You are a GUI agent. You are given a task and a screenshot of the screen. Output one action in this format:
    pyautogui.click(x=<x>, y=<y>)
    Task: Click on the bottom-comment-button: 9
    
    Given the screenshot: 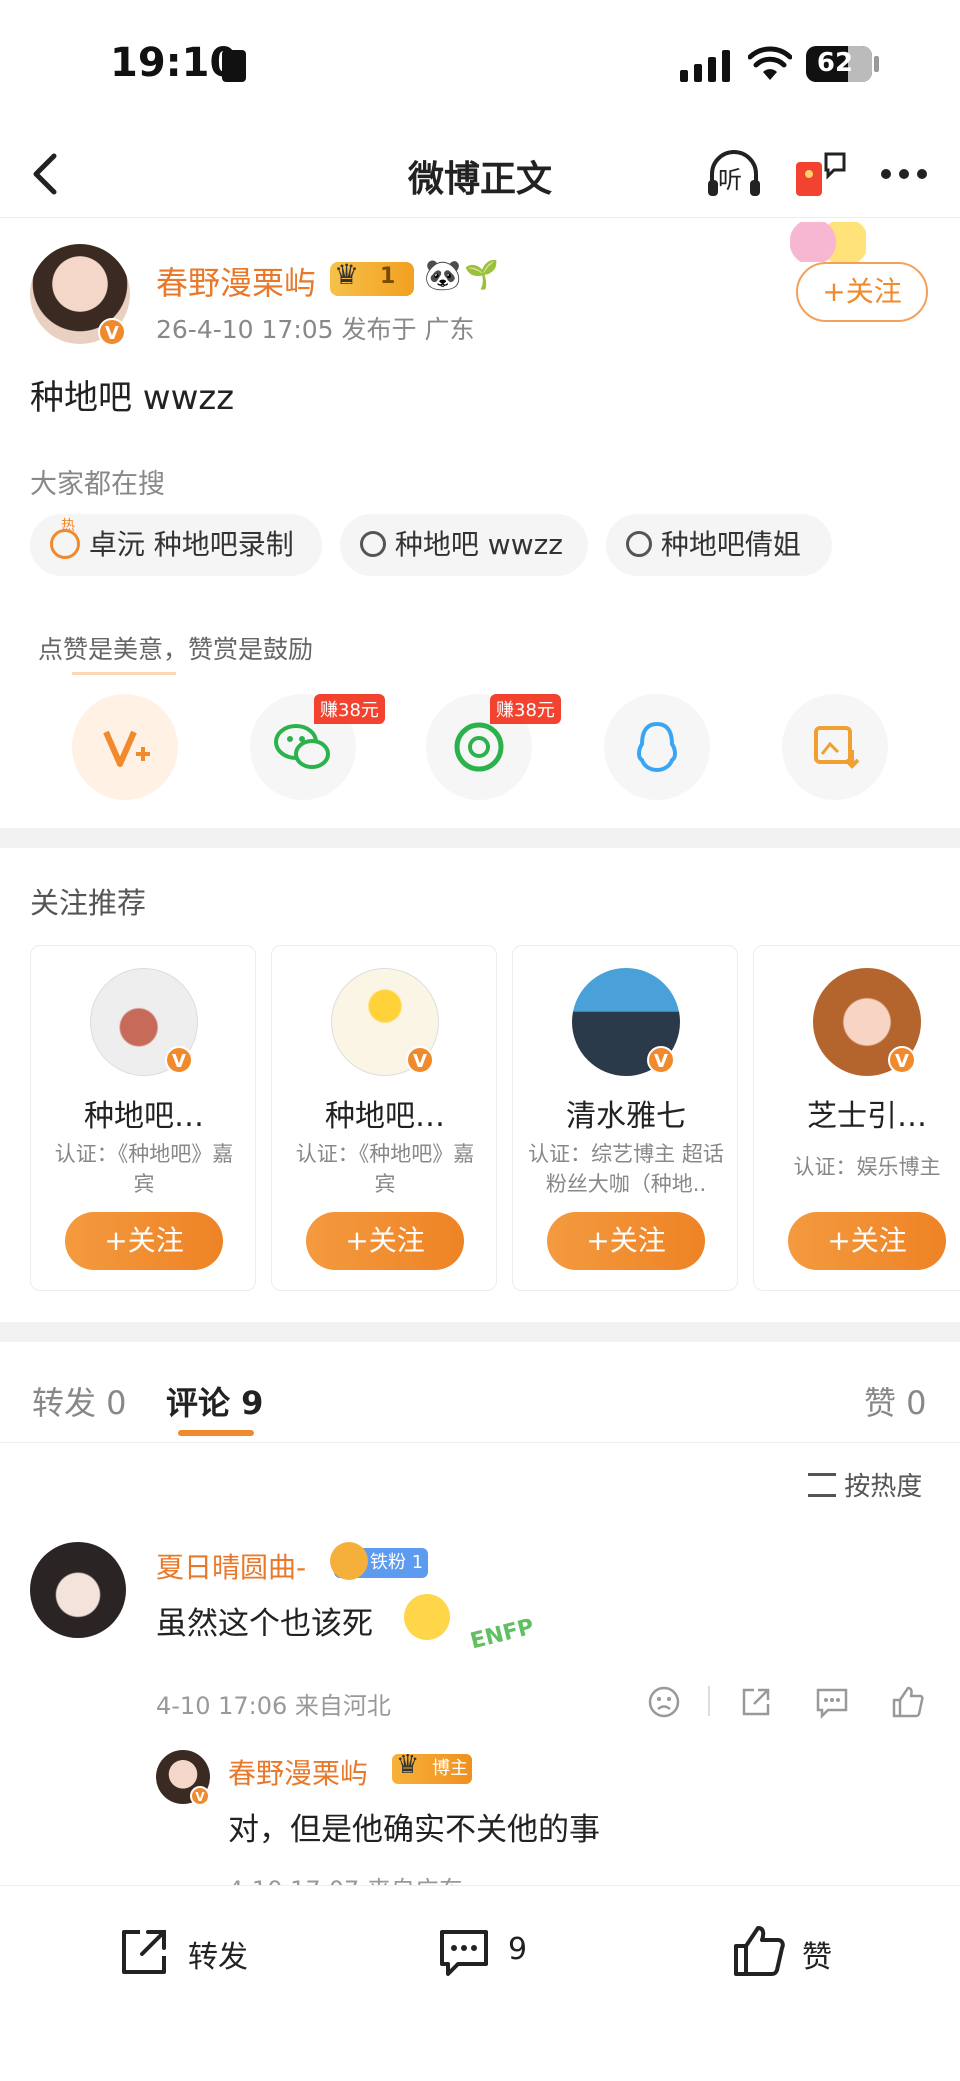 What is the action you would take?
    pyautogui.click(x=506, y=1950)
    